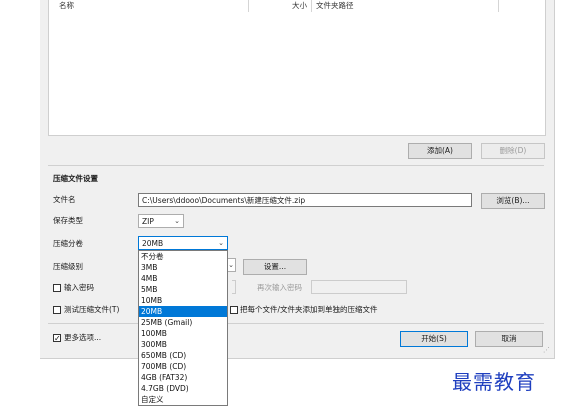  Describe the element at coordinates (183, 322) in the screenshot. I see `split-option: 25MB (Gmail)` at that location.